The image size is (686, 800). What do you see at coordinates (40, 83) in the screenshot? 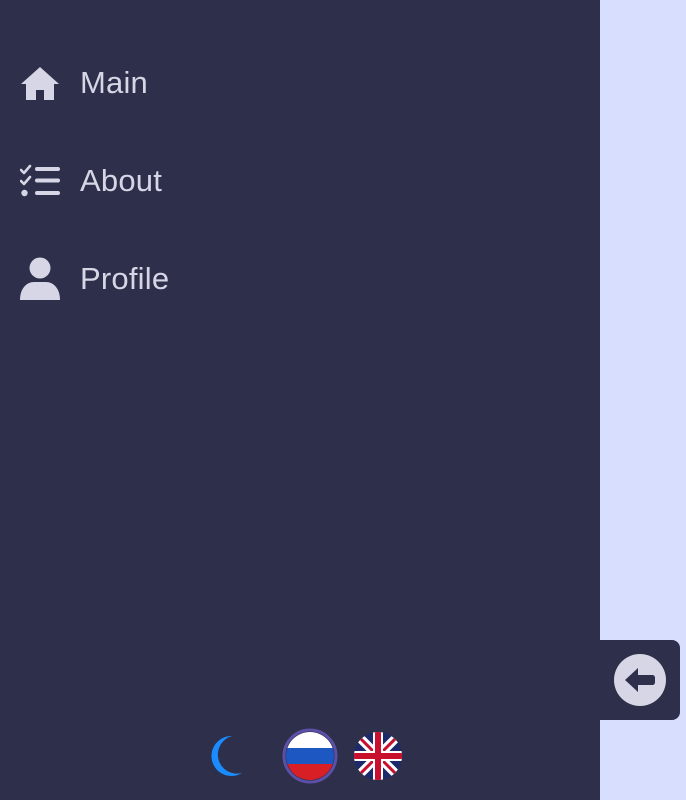
I see `home-icon` at bounding box center [40, 83].